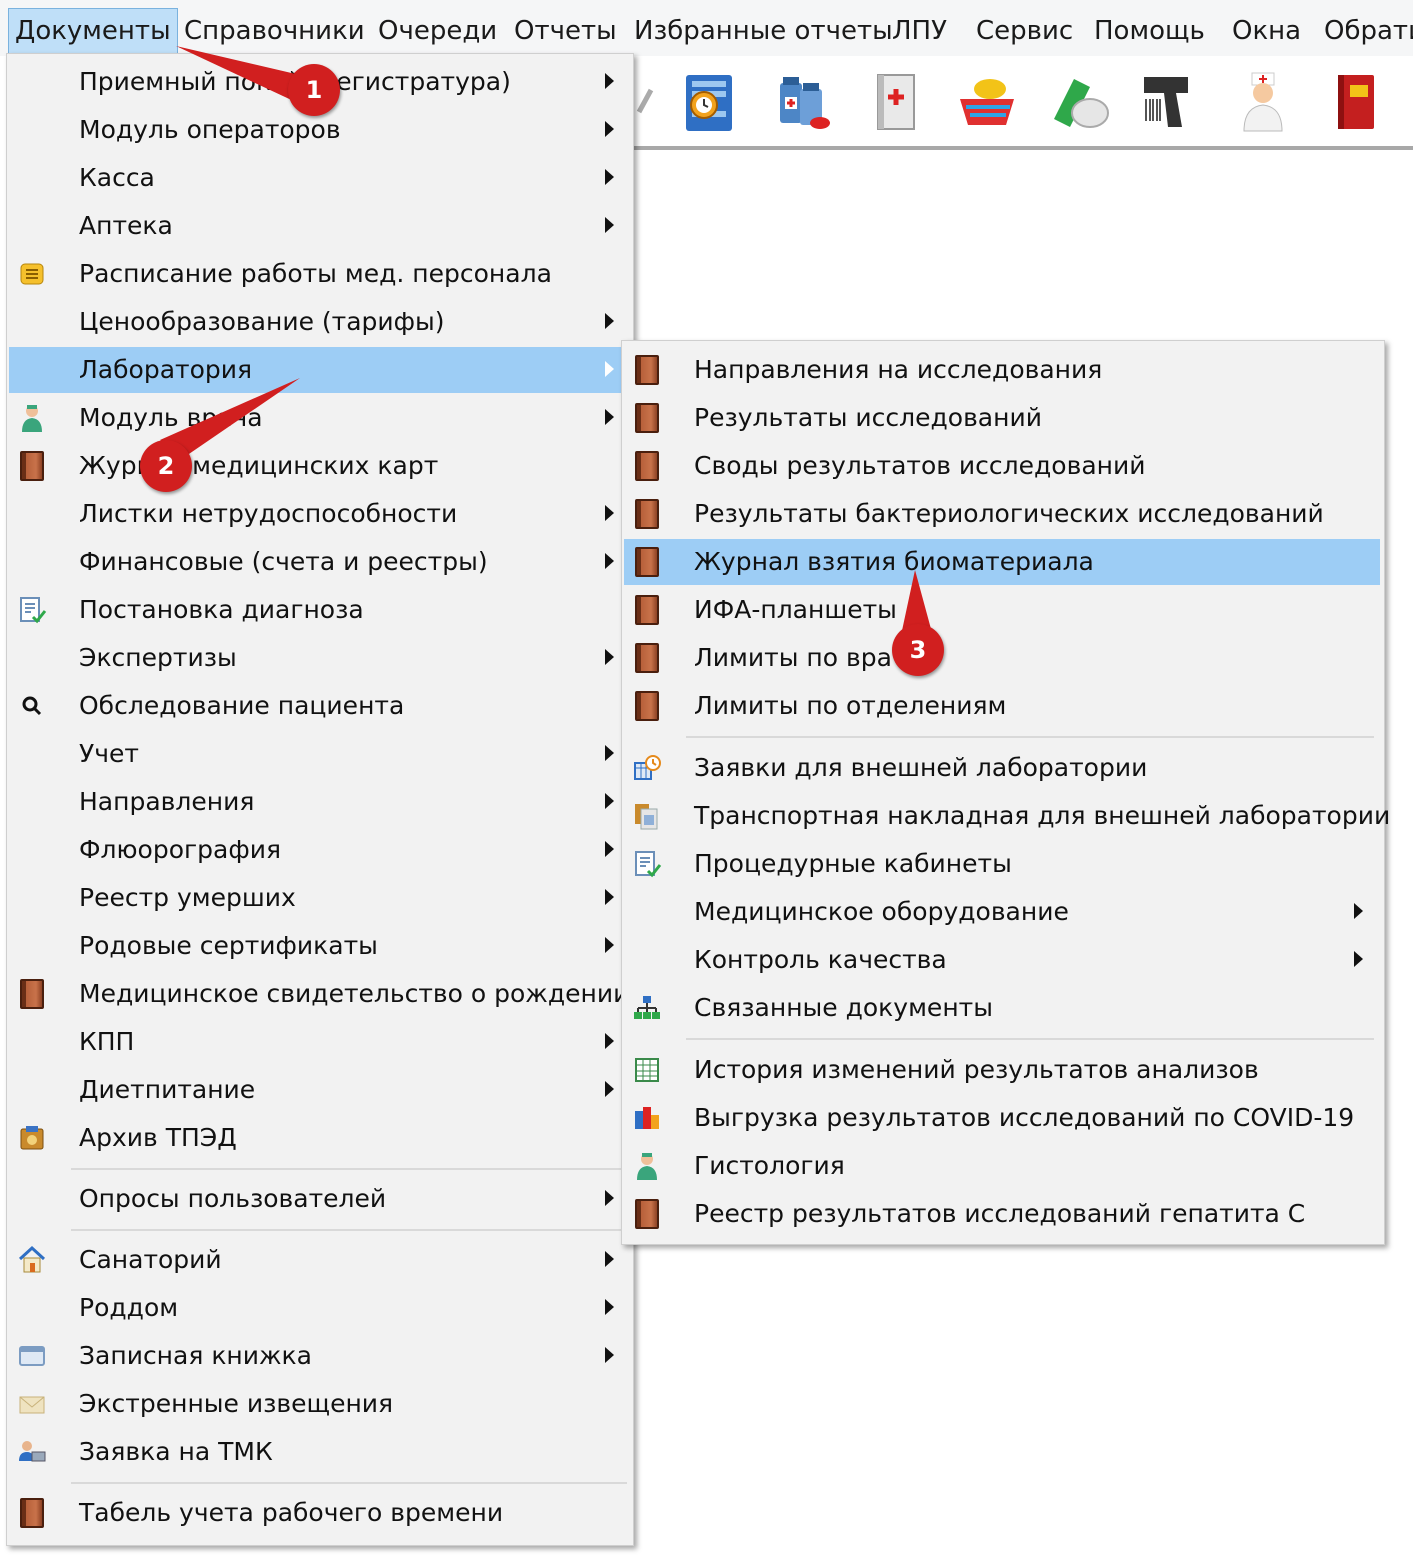 This screenshot has height=1566, width=1413. What do you see at coordinates (320, 418) in the screenshot?
I see `menu-item-doctor-module: Модуль врача` at bounding box center [320, 418].